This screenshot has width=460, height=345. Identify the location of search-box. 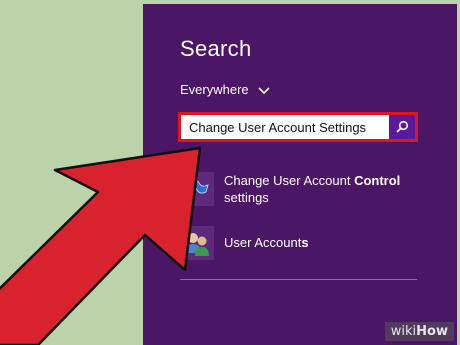
(298, 127).